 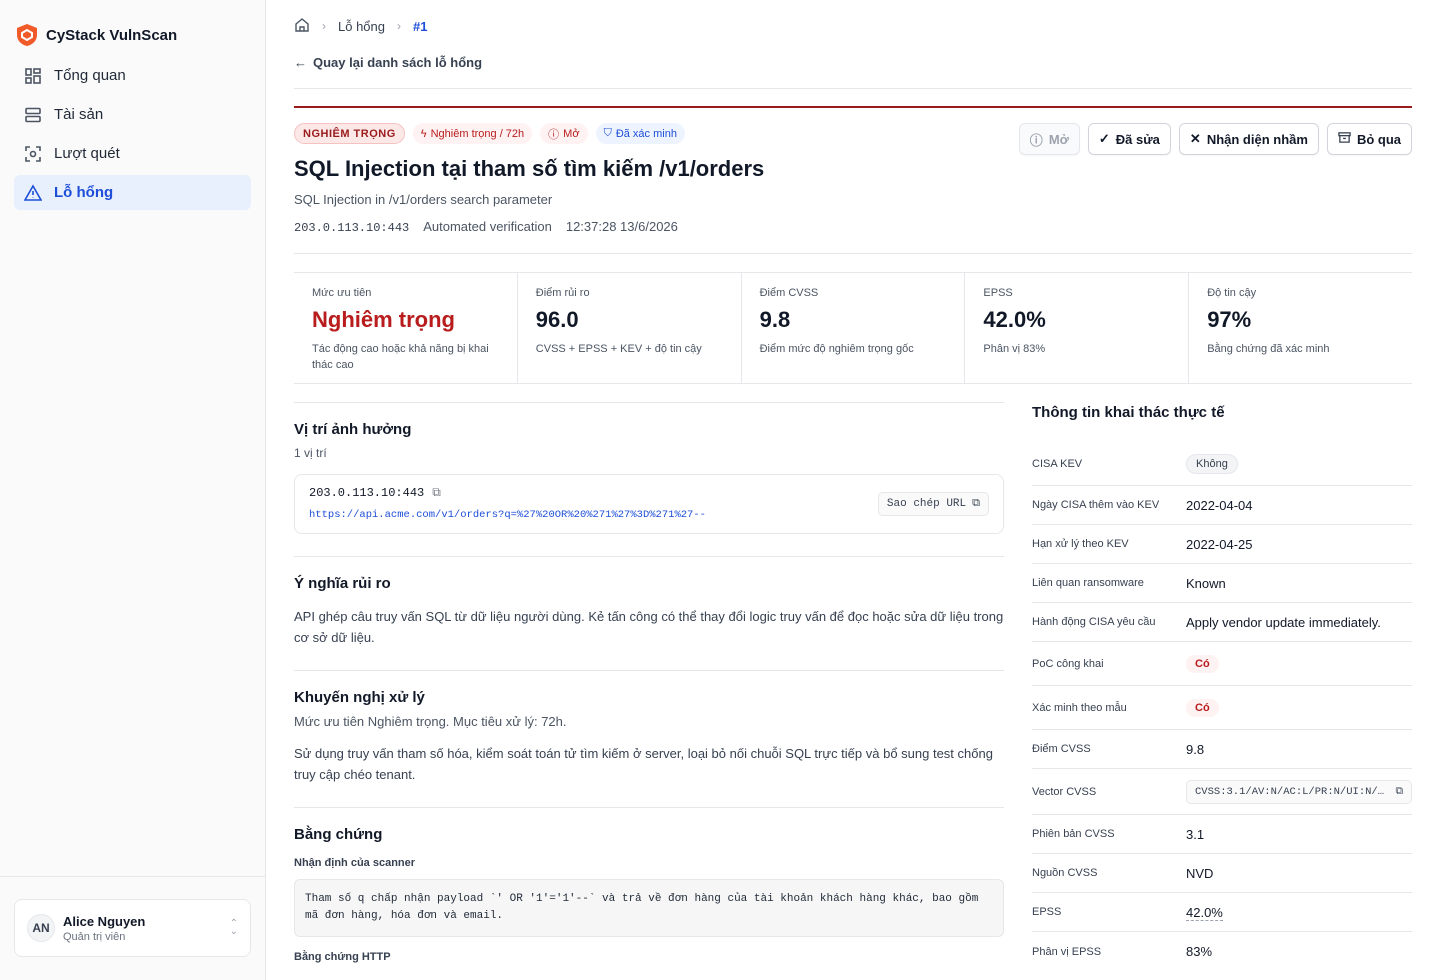 What do you see at coordinates (423, 133) in the screenshot?
I see `lightning-icon: ϟ` at bounding box center [423, 133].